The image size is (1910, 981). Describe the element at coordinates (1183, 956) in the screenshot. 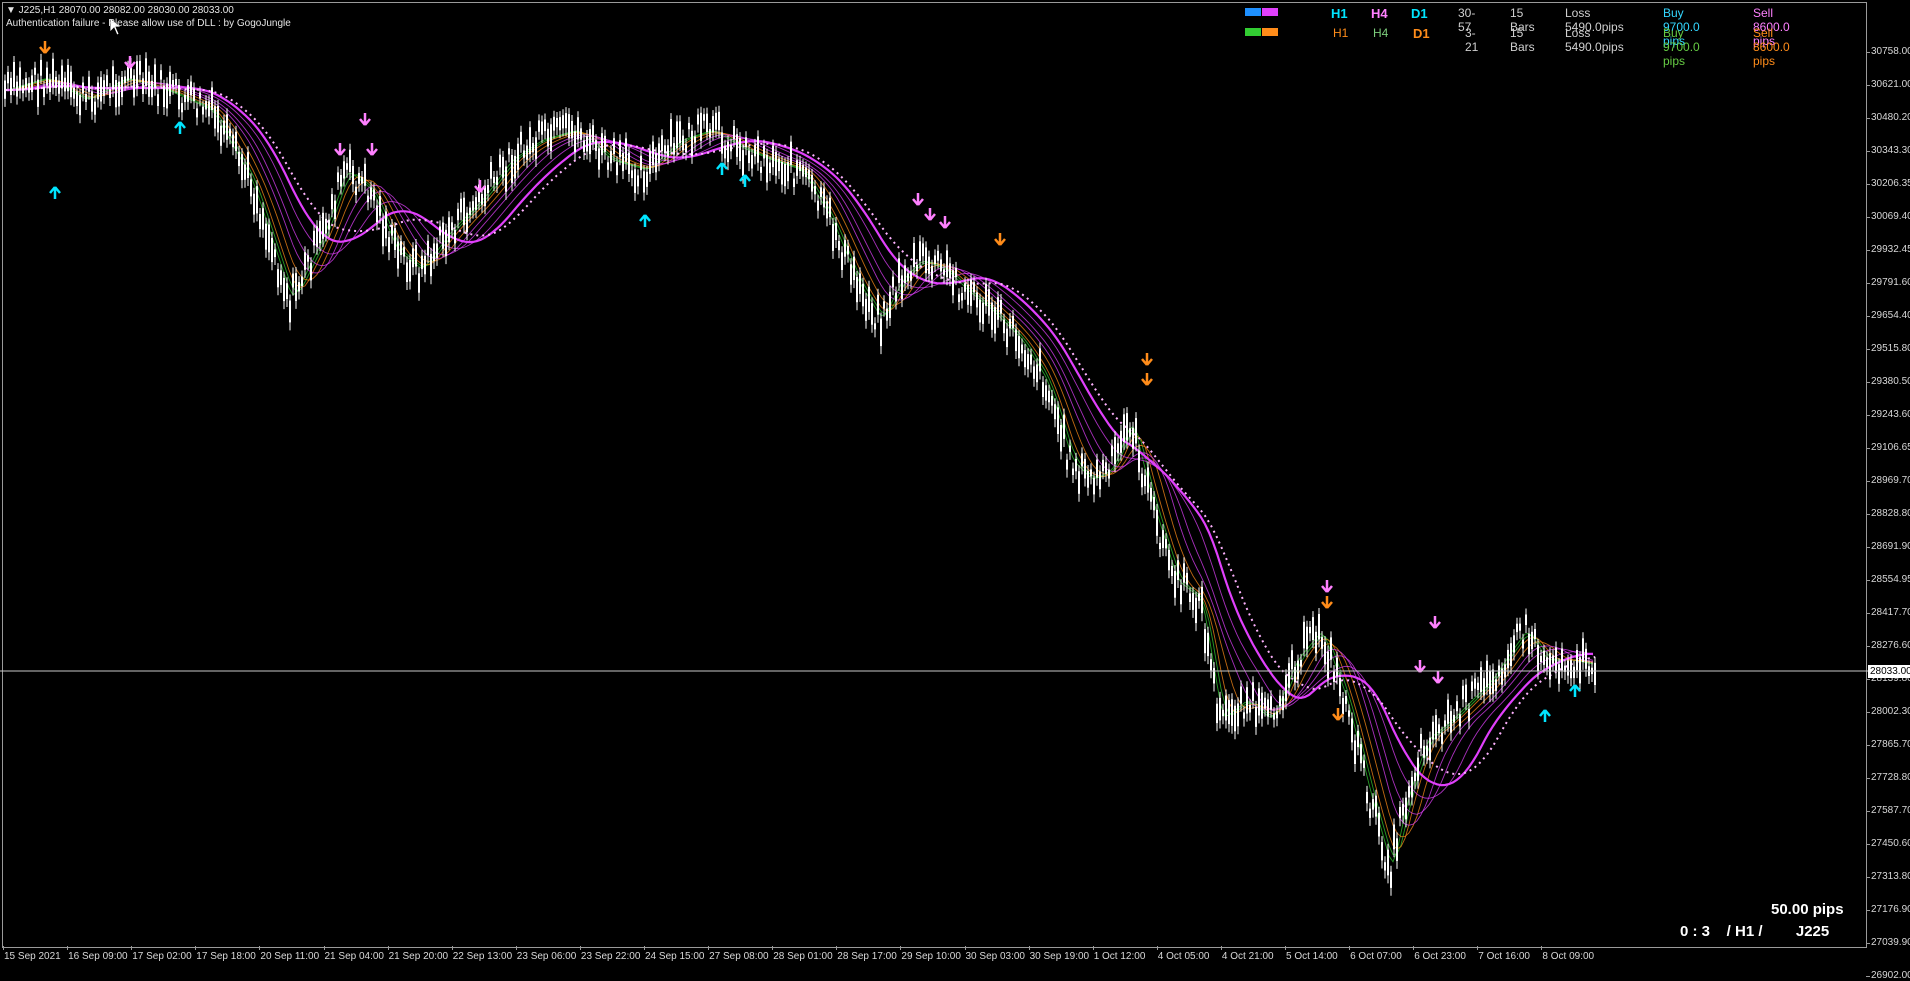

I see `time-label: 4 Oct 05:00` at that location.